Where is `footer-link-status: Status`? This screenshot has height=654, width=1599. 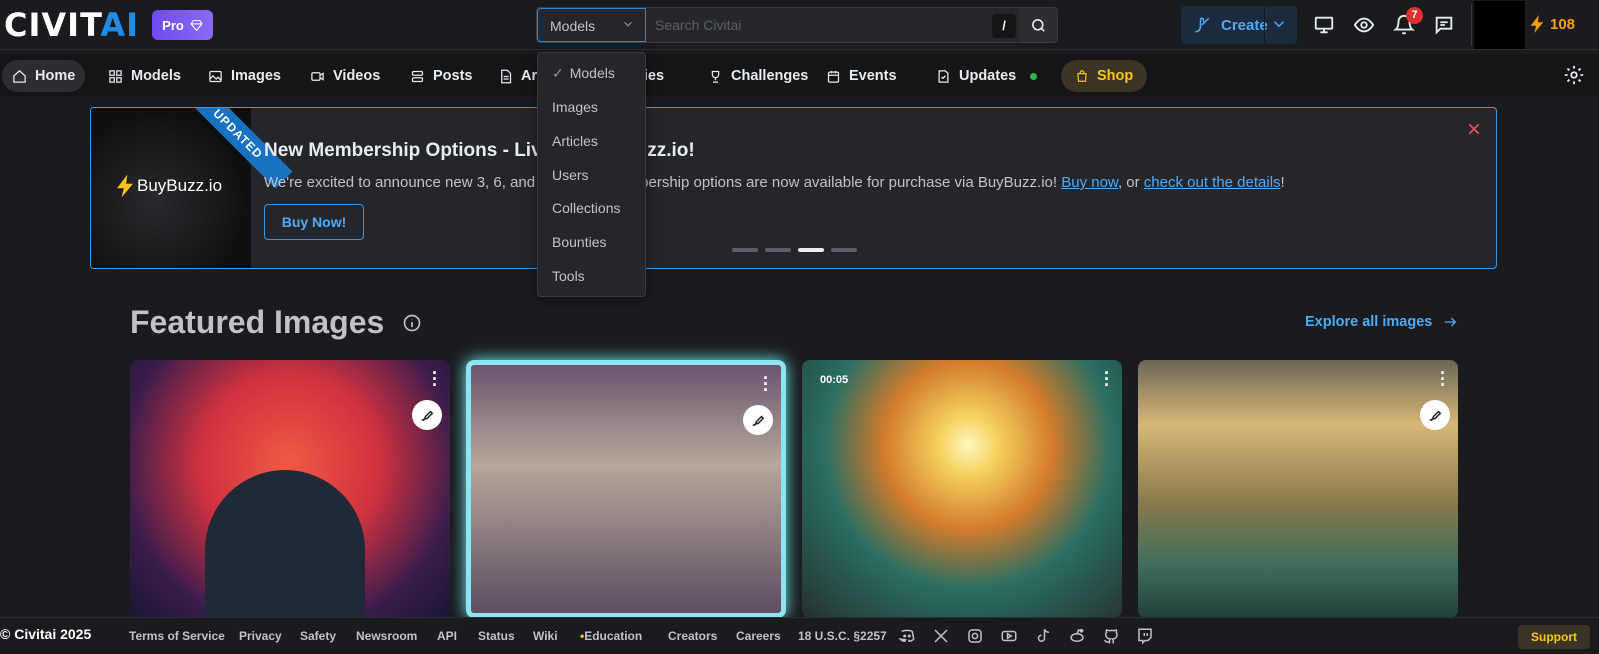 footer-link-status: Status is located at coordinates (496, 636).